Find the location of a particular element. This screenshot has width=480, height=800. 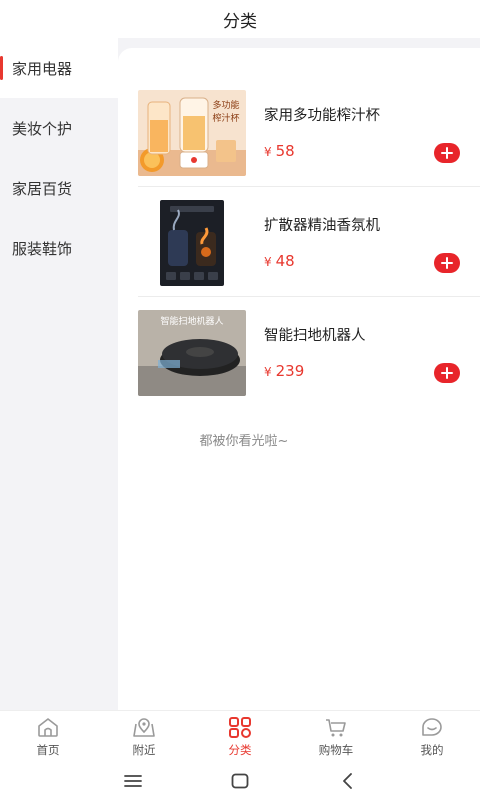

tab-profile: 我的 is located at coordinates (432, 736).